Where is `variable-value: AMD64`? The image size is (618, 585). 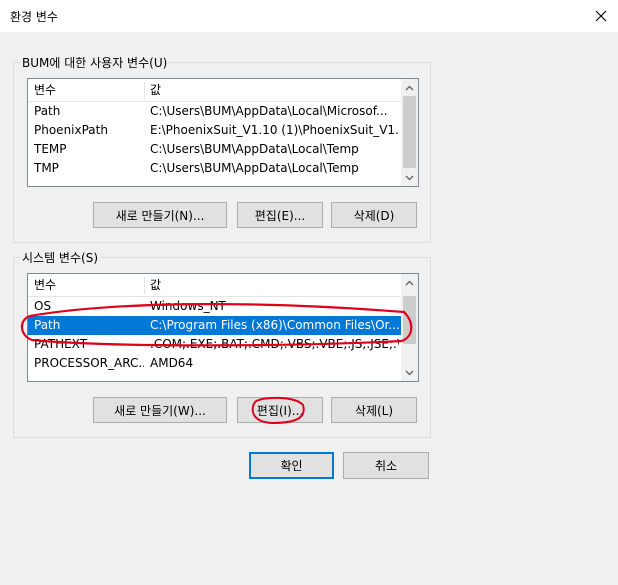
variable-value: AMD64 is located at coordinates (172, 363).